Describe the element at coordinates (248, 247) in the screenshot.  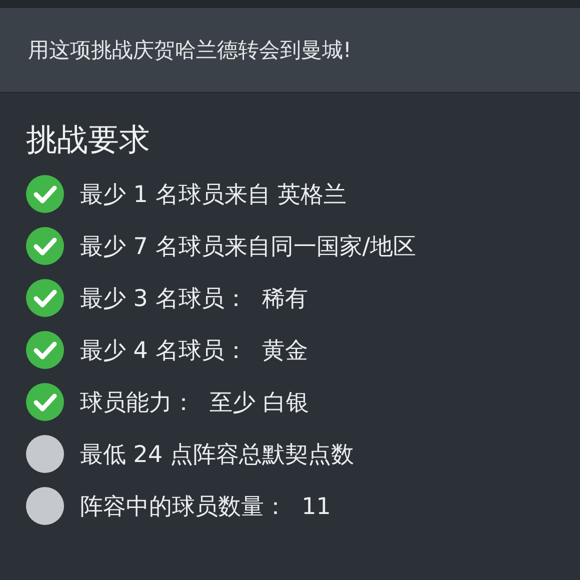
I see `requirement-text: 最少 7 名球员来自同一国家/地区` at that location.